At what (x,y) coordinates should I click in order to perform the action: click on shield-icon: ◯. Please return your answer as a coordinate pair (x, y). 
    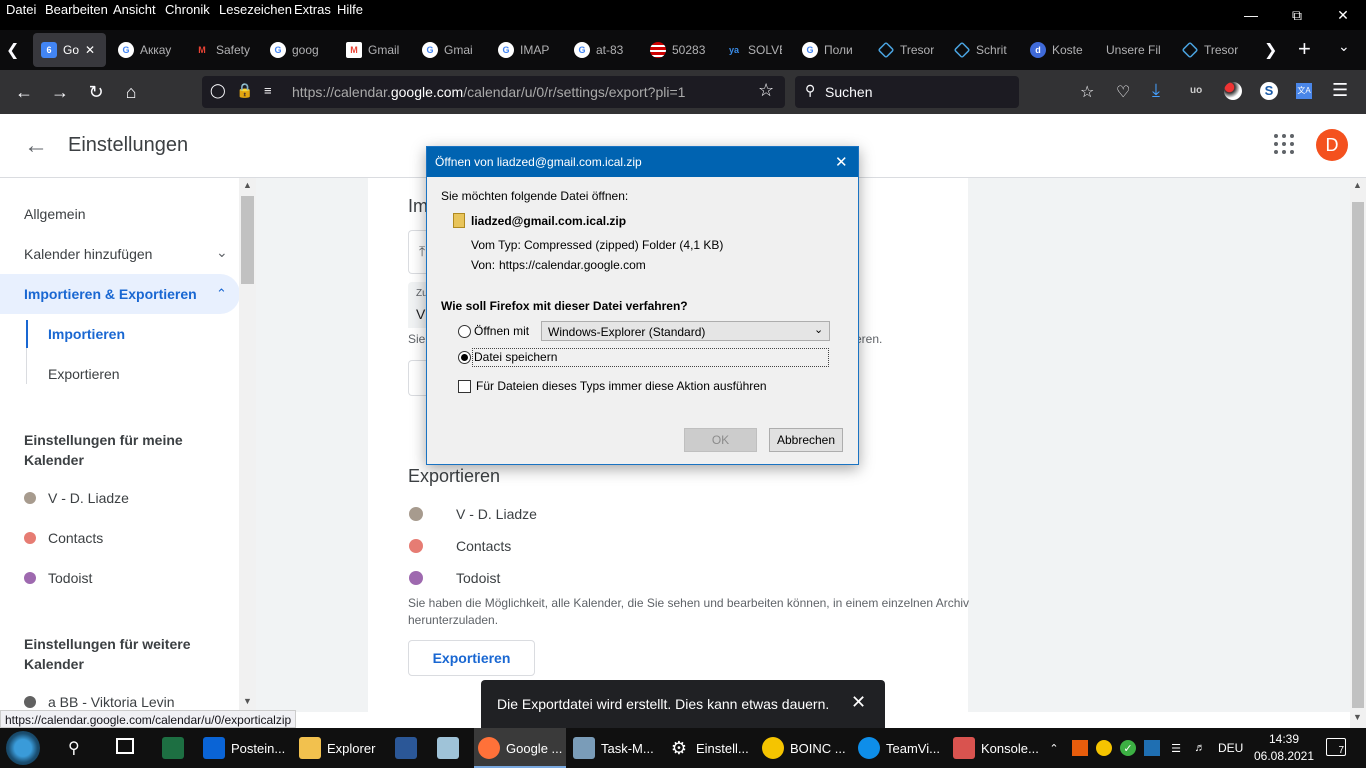
    Looking at the image, I should click on (218, 90).